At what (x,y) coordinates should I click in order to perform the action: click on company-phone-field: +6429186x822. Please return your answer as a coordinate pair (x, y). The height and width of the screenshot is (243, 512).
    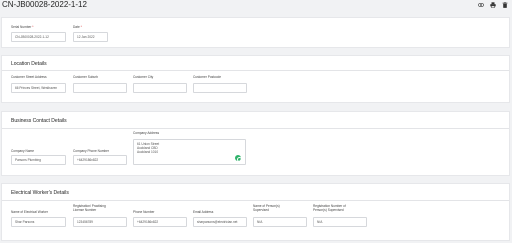
    Looking at the image, I should click on (100, 160).